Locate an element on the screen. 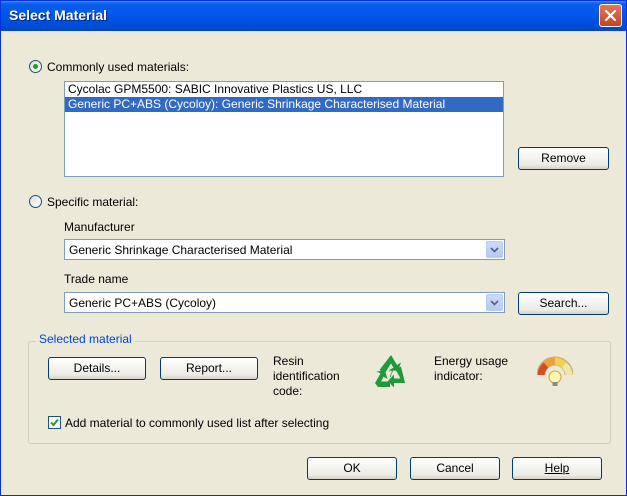  title-bar: Select Material is located at coordinates (313, 16).